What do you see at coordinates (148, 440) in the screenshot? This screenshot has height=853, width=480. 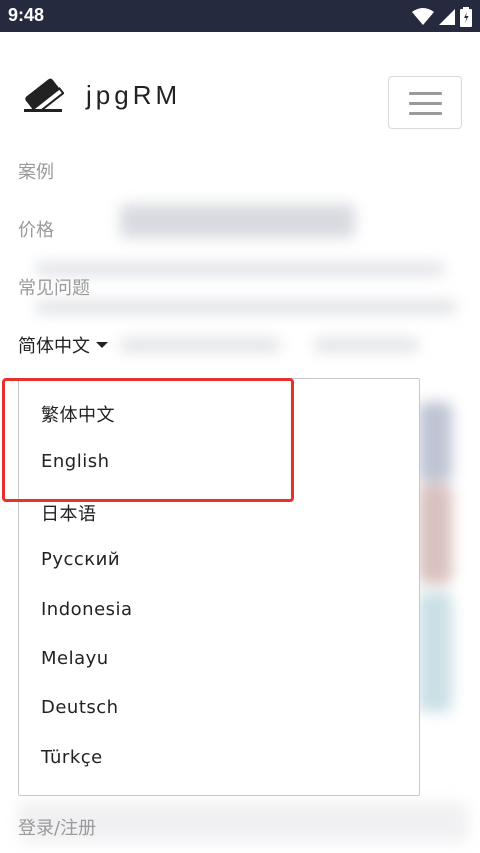 I see `highlight-box` at bounding box center [148, 440].